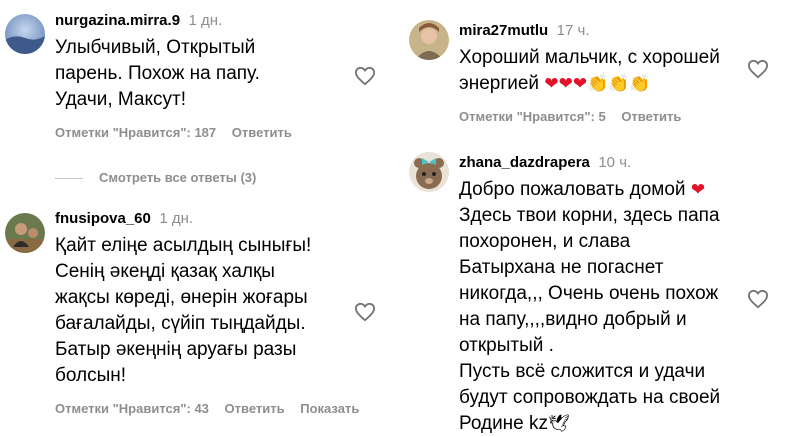 This screenshot has height=437, width=791. I want to click on likes-count: Отметки "Нравится": 187, so click(135, 132).